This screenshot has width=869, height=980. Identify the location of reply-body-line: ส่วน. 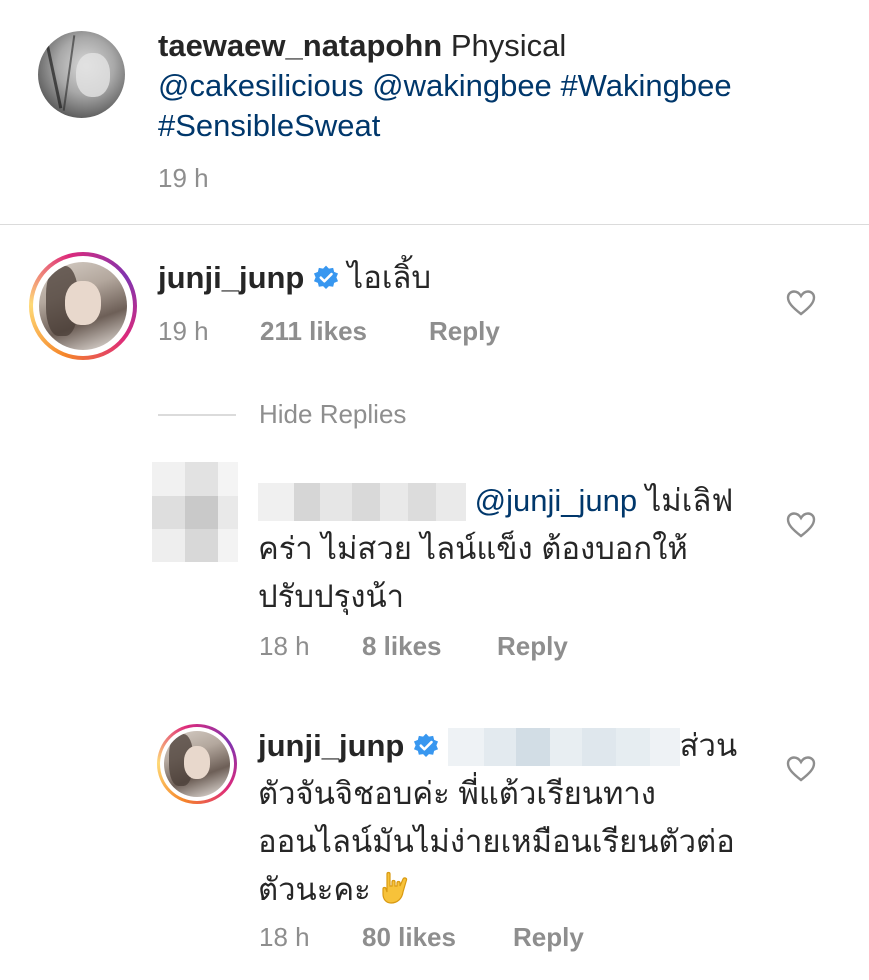
(708, 745).